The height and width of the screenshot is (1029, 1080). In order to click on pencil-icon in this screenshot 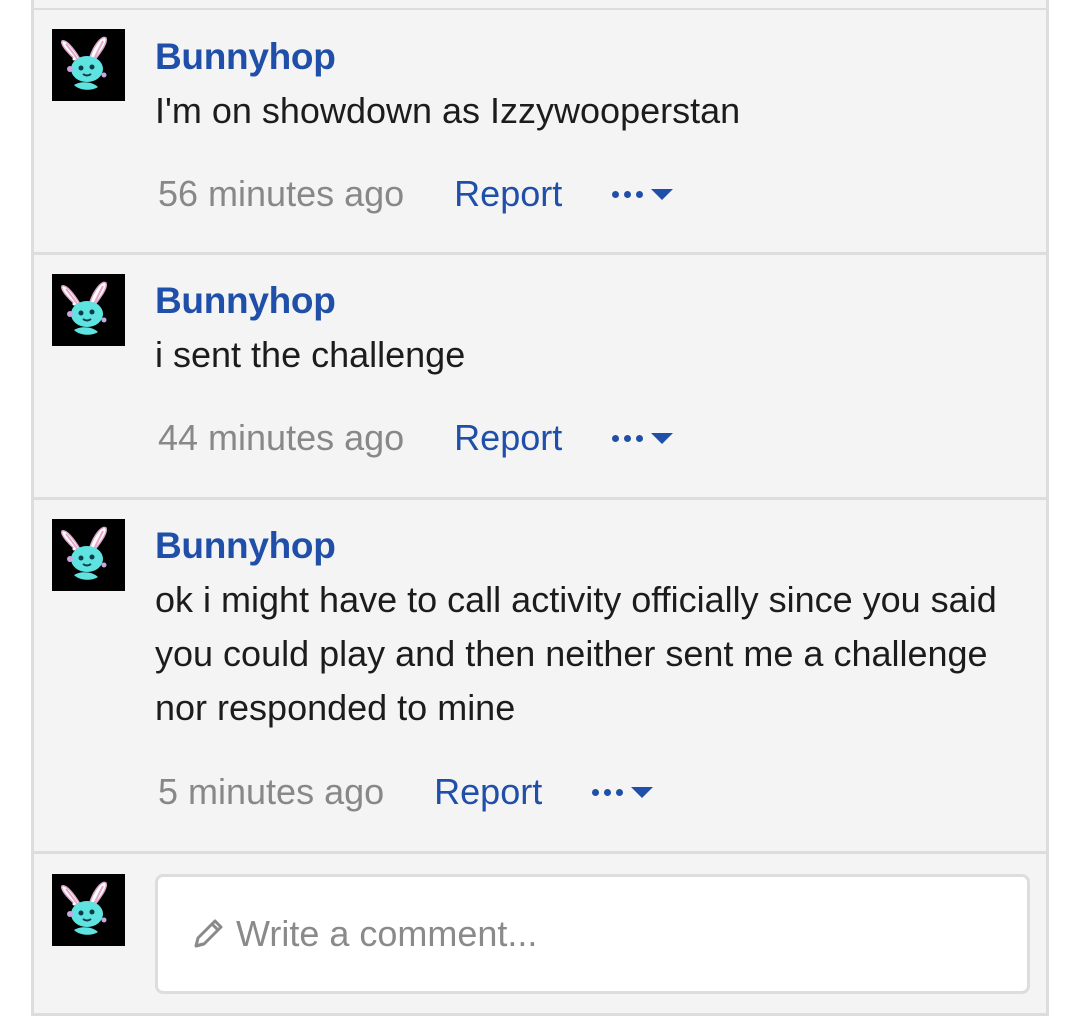, I will do `click(208, 933)`.